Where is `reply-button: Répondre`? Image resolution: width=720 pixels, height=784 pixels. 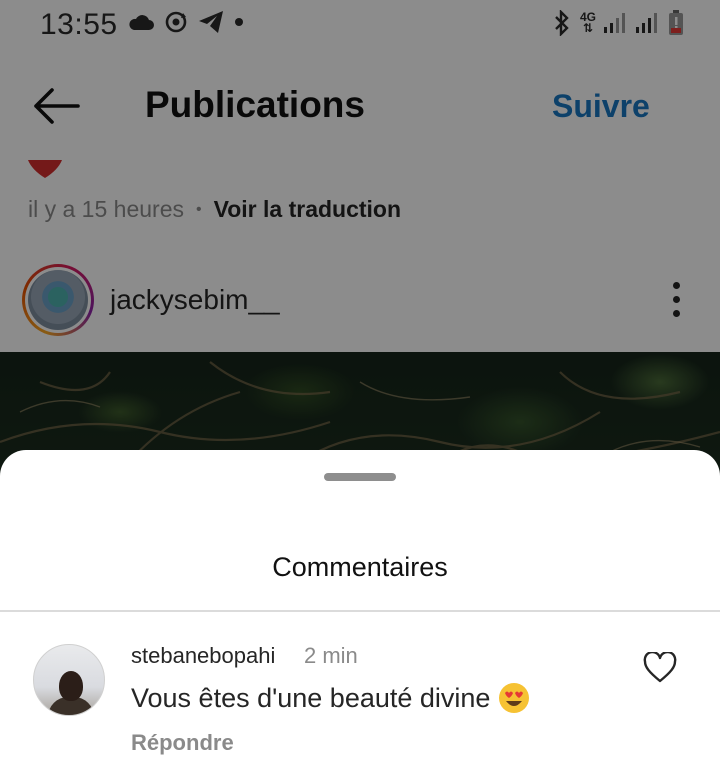 reply-button: Répondre is located at coordinates (182, 743).